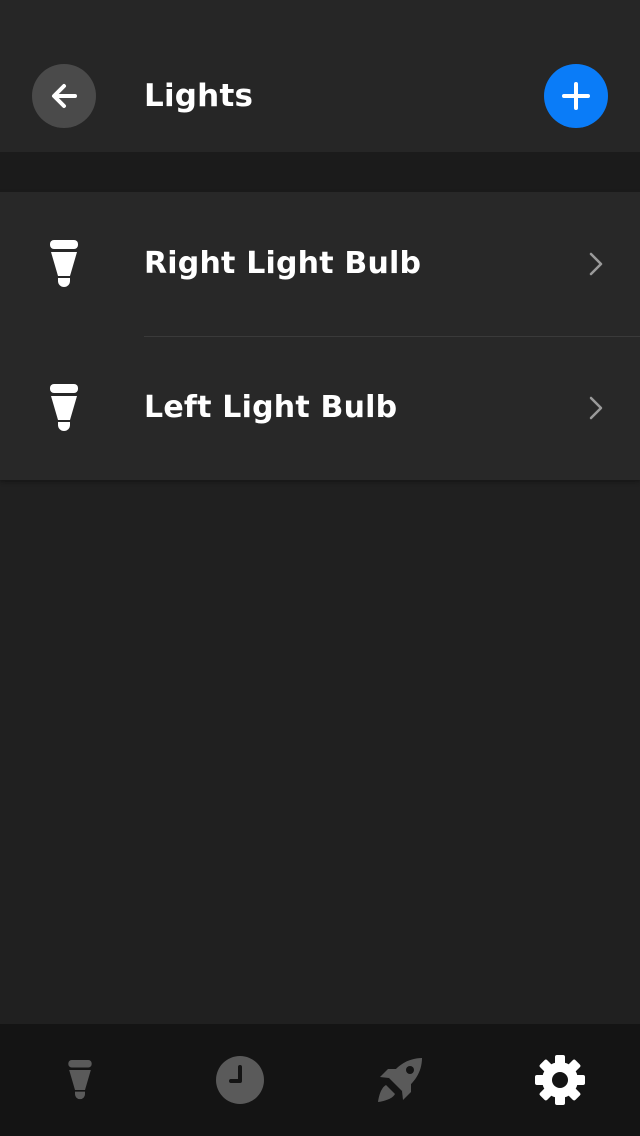 The image size is (640, 1136). Describe the element at coordinates (199, 96) in the screenshot. I see `page-title: Lights` at that location.